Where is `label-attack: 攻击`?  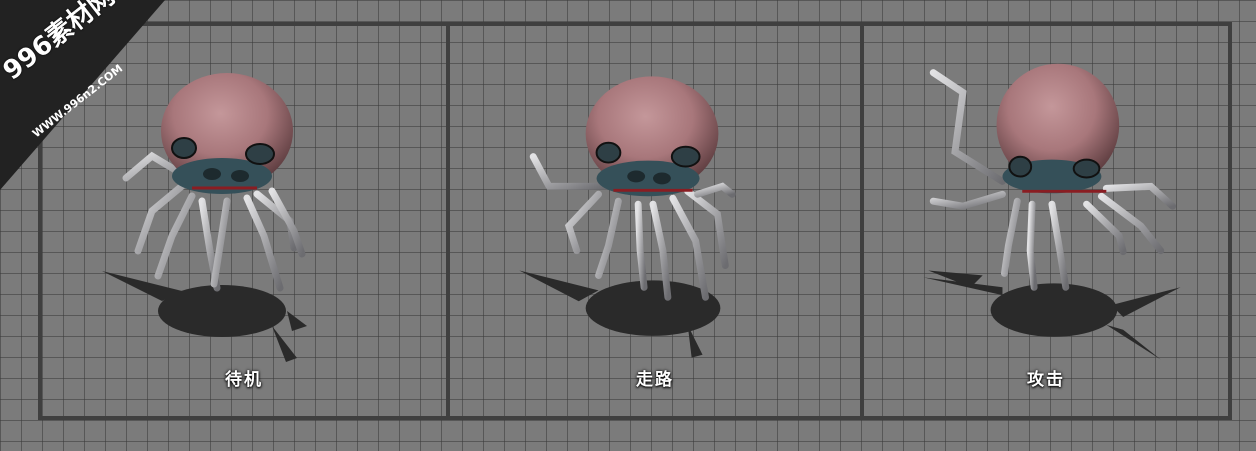
label-attack: 攻击 is located at coordinates (1046, 380).